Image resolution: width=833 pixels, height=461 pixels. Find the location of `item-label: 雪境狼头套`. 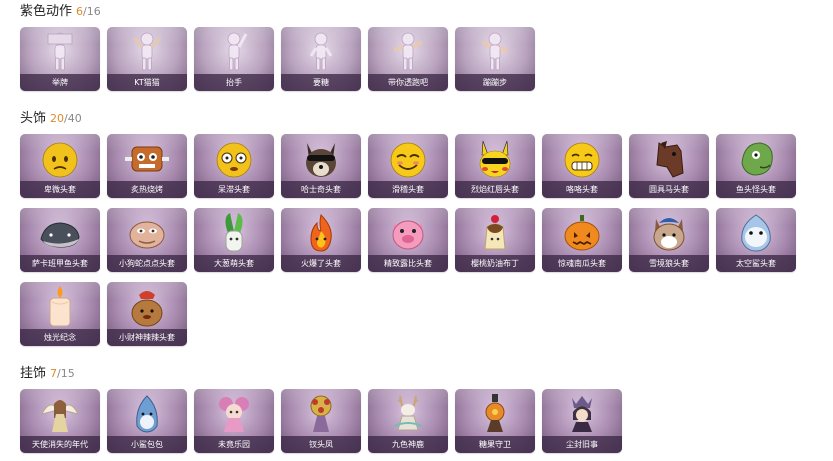

item-label: 雪境狼头套 is located at coordinates (669, 263).